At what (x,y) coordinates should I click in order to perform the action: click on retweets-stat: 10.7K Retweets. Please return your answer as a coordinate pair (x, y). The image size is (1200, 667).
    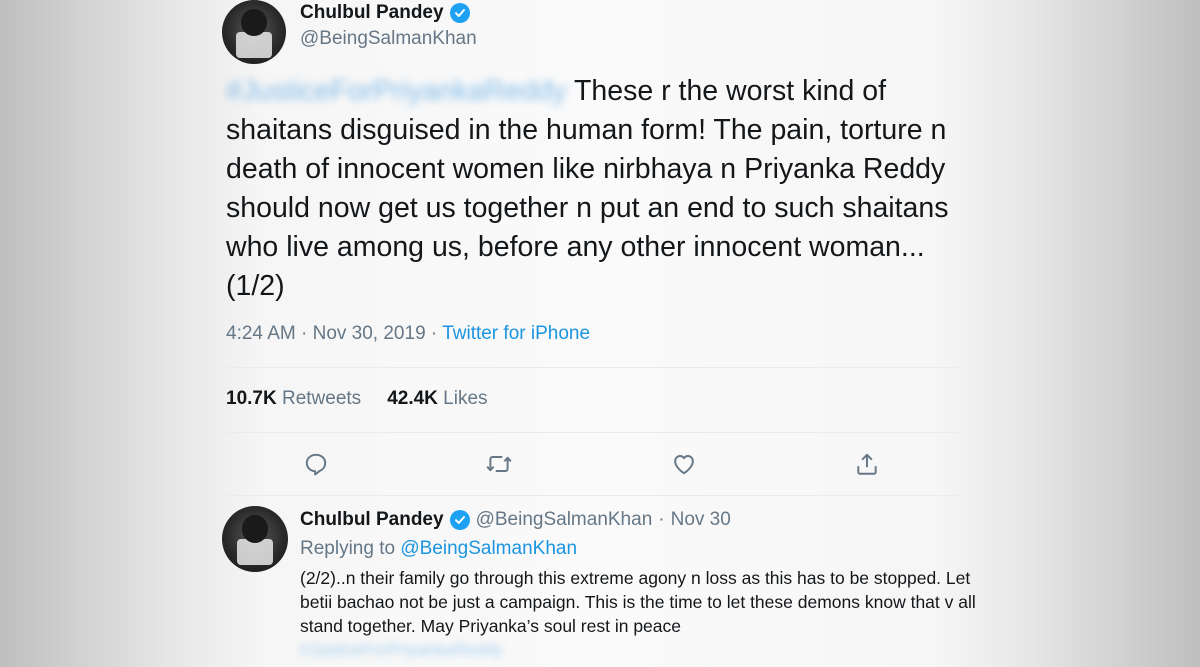
    Looking at the image, I should click on (293, 399).